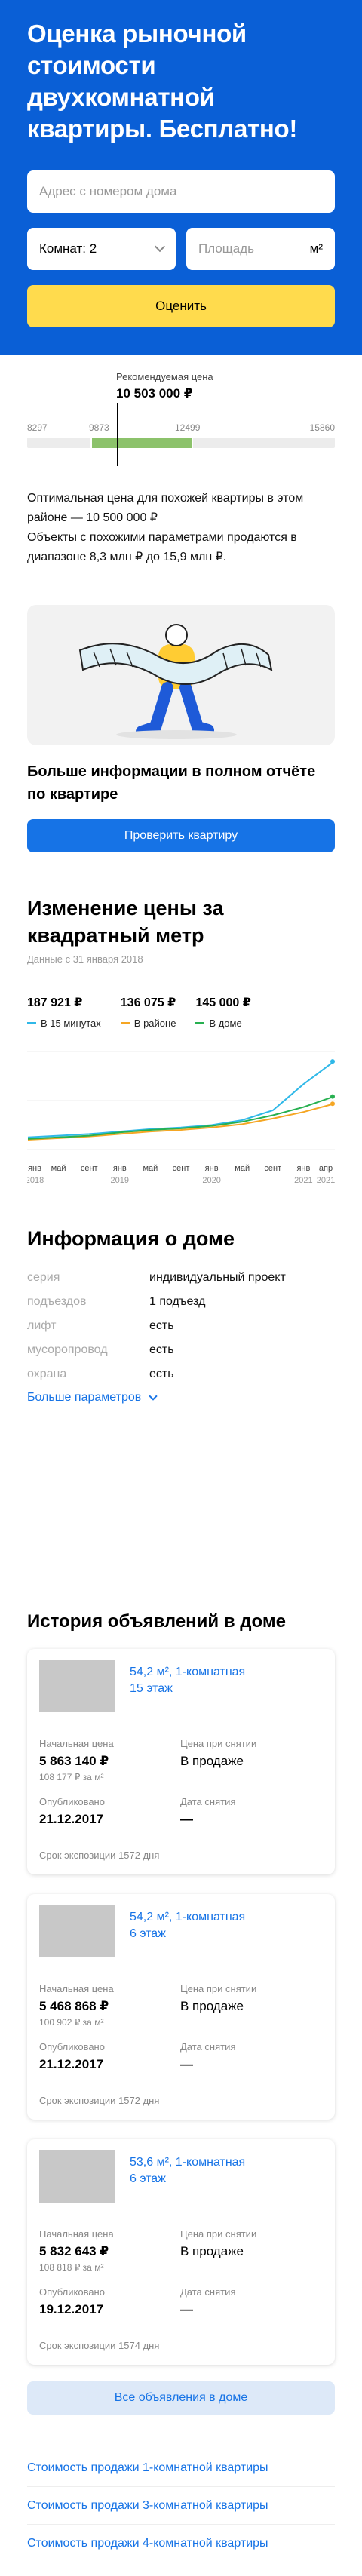  Describe the element at coordinates (43, 1277) in the screenshot. I see `info-key: серия` at that location.